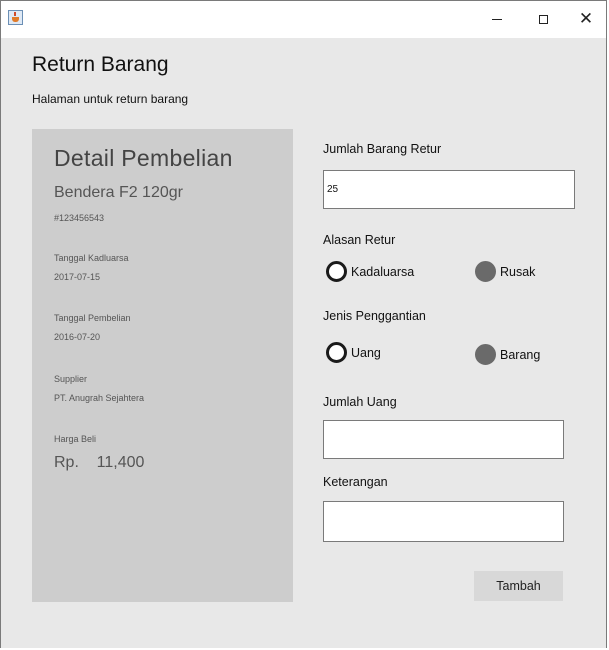 This screenshot has width=609, height=650. I want to click on supplier-label: Supplier, so click(71, 379).